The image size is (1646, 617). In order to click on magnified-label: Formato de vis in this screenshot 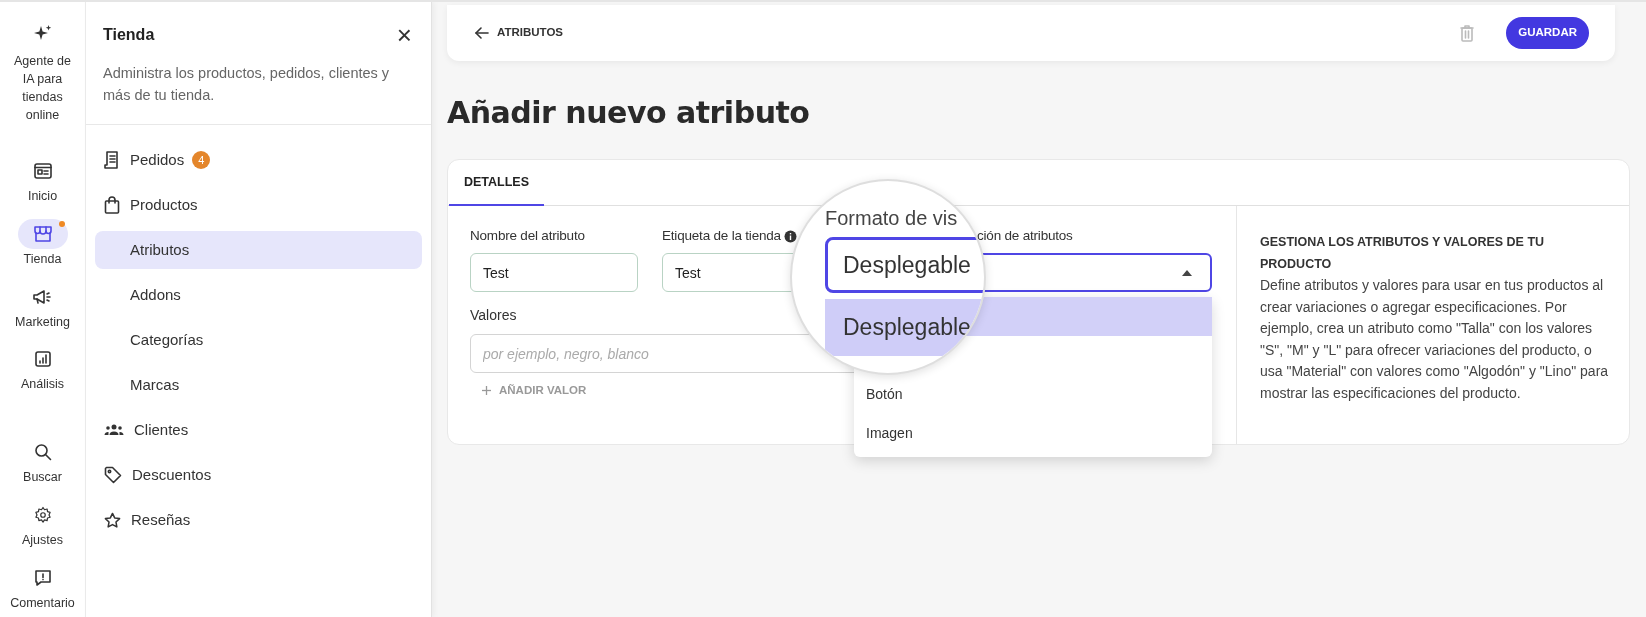, I will do `click(891, 218)`.